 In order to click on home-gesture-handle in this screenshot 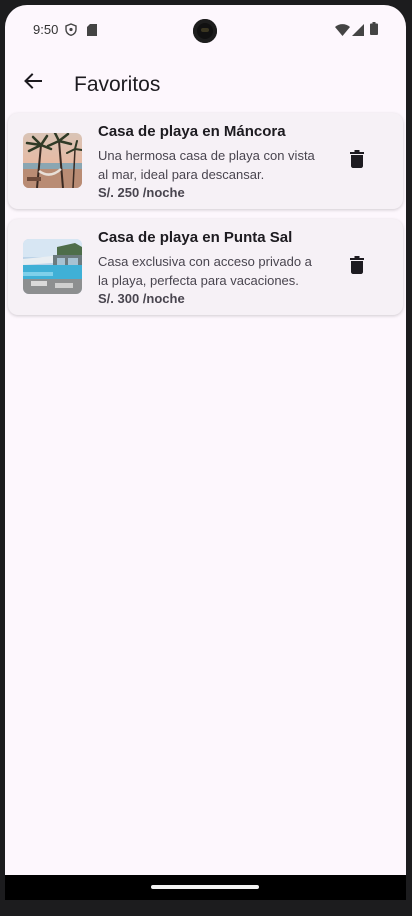, I will do `click(205, 887)`.